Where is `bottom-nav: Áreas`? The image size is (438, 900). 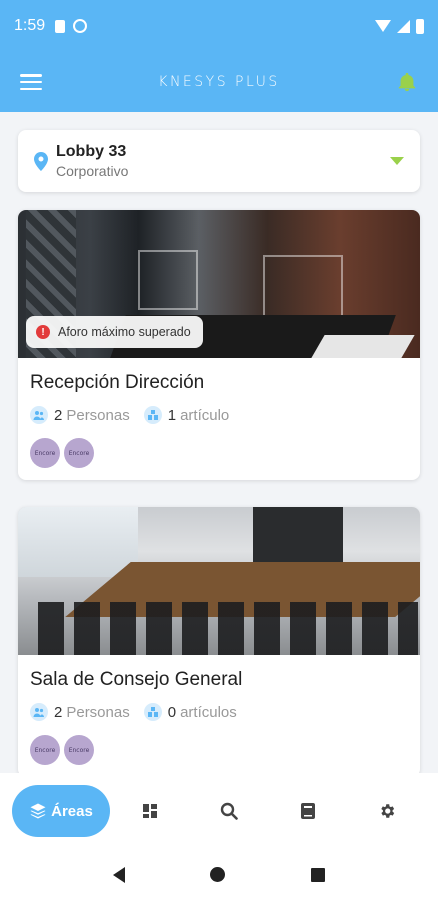
bottom-nav: Áreas is located at coordinates (219, 811).